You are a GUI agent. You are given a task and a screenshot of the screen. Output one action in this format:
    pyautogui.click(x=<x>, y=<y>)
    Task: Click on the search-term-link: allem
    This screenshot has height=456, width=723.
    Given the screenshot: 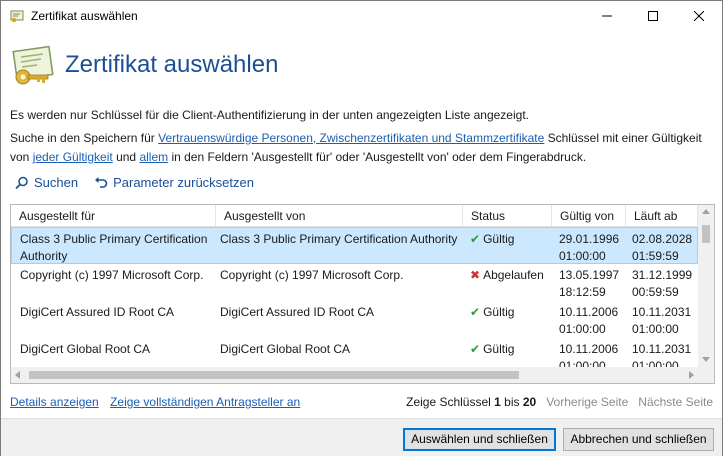 What is the action you would take?
    pyautogui.click(x=153, y=157)
    